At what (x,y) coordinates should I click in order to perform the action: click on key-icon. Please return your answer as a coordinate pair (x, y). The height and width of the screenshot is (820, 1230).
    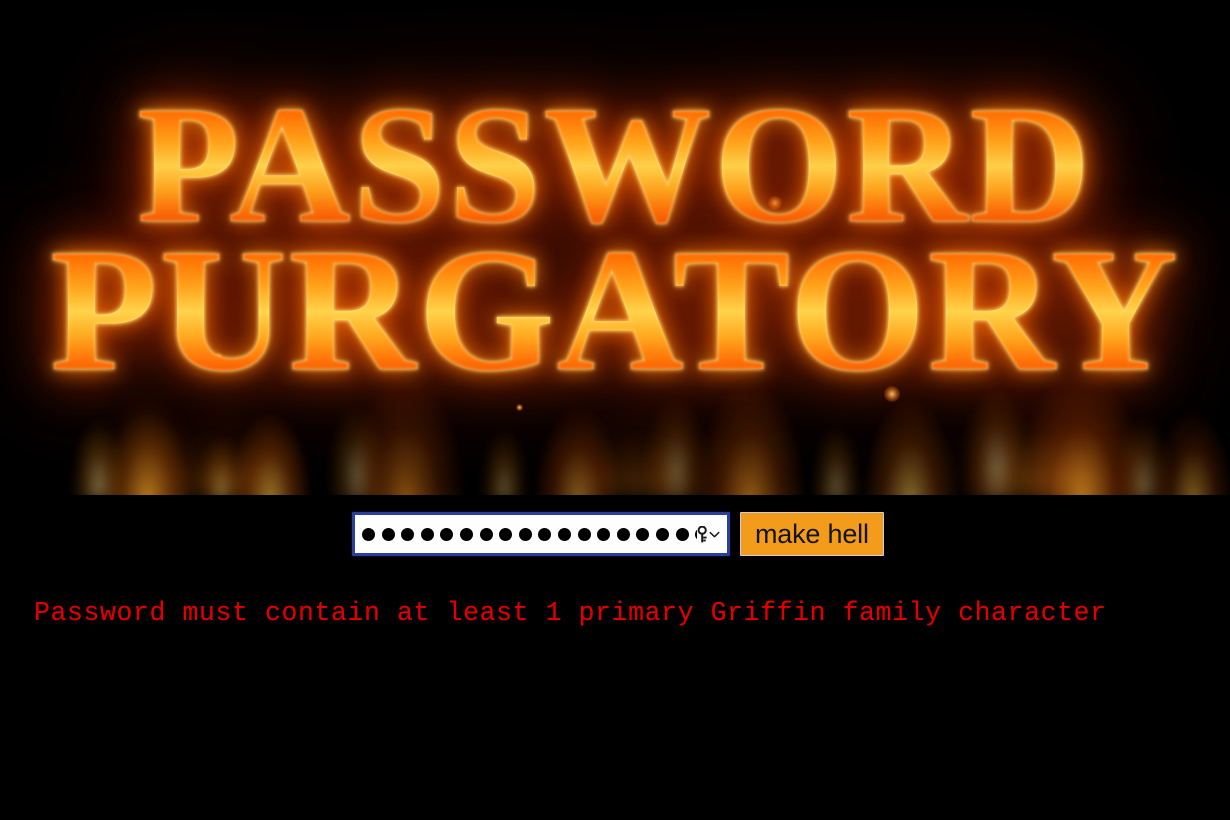
    Looking at the image, I should click on (702, 533).